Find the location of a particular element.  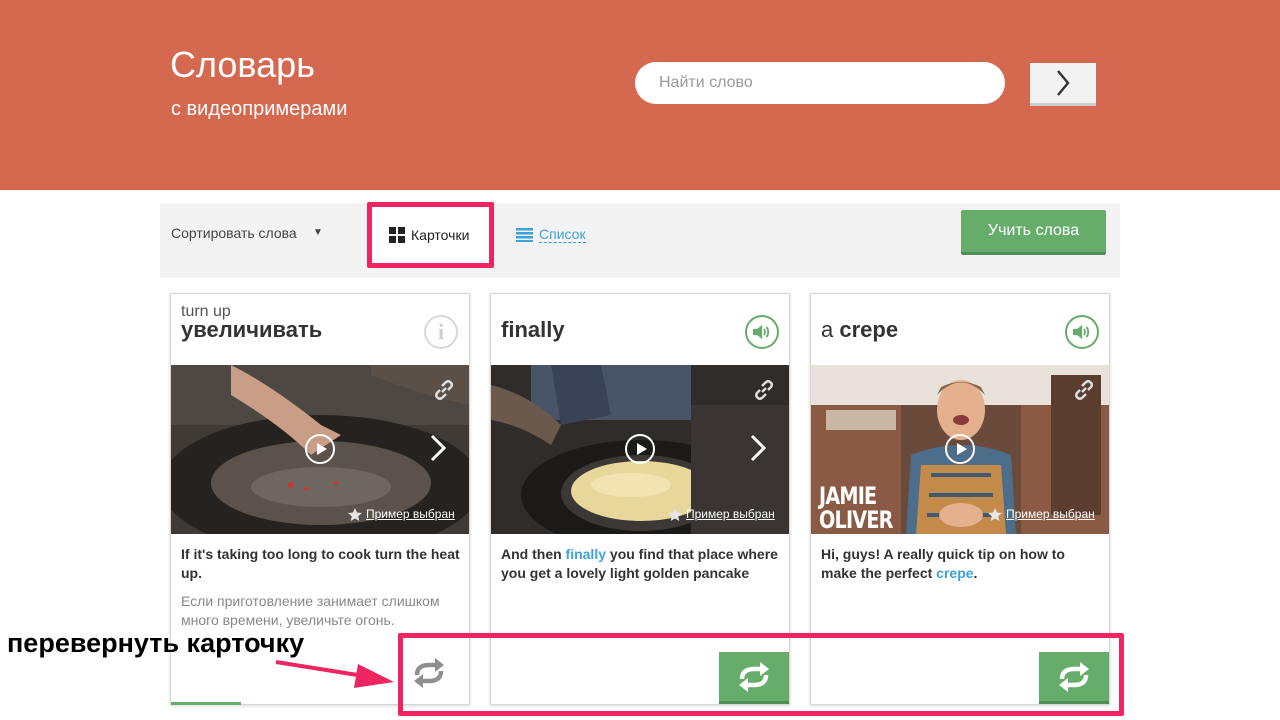

chevron-right-icon is located at coordinates (1063, 83).